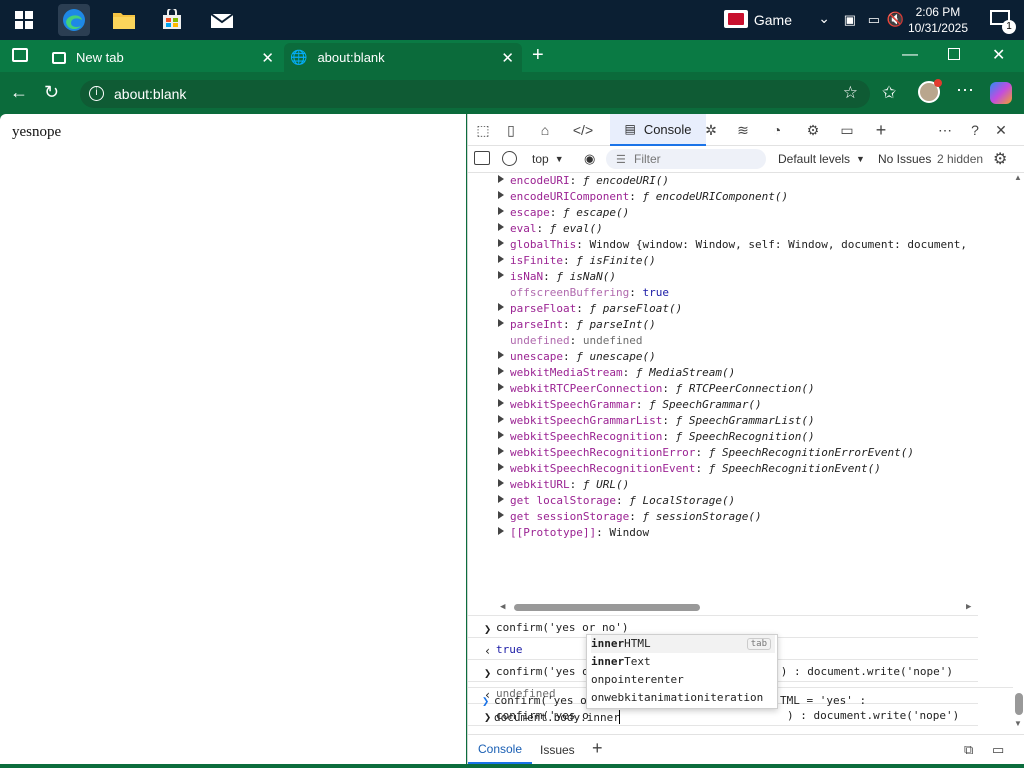  What do you see at coordinates (847, 130) in the screenshot?
I see `application-icon: ▭` at bounding box center [847, 130].